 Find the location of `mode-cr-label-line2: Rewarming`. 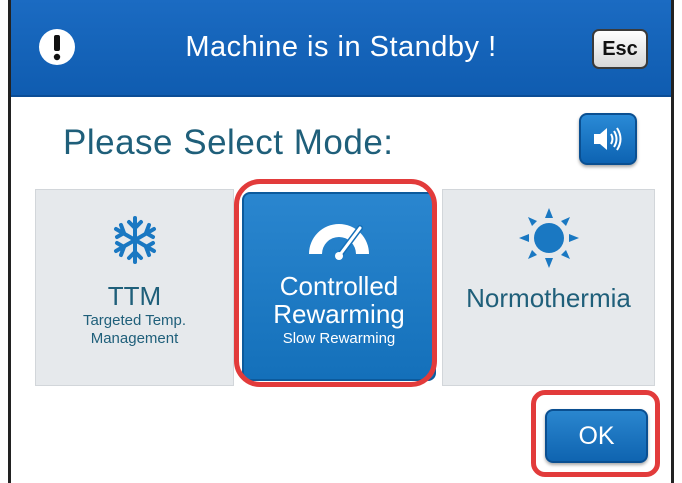

mode-cr-label-line2: Rewarming is located at coordinates (339, 314).